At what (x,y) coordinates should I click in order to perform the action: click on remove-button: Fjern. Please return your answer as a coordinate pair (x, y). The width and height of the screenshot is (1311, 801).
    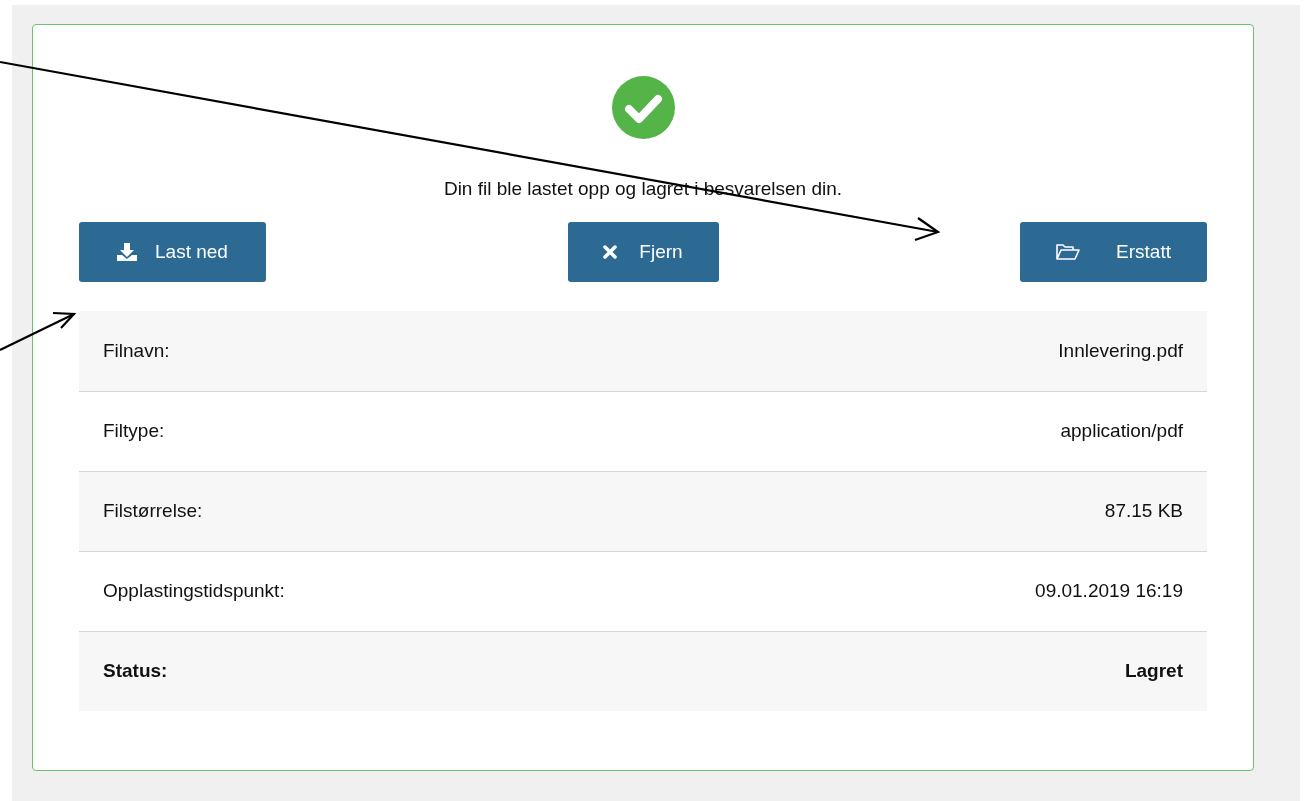
    Looking at the image, I should click on (643, 252).